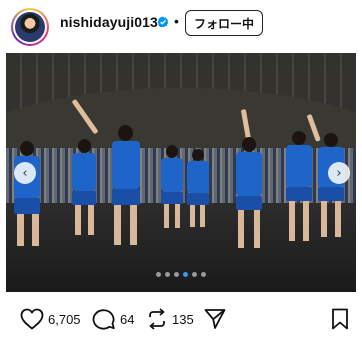 This screenshot has width=362, height=337. I want to click on comment-count: 64, so click(127, 319).